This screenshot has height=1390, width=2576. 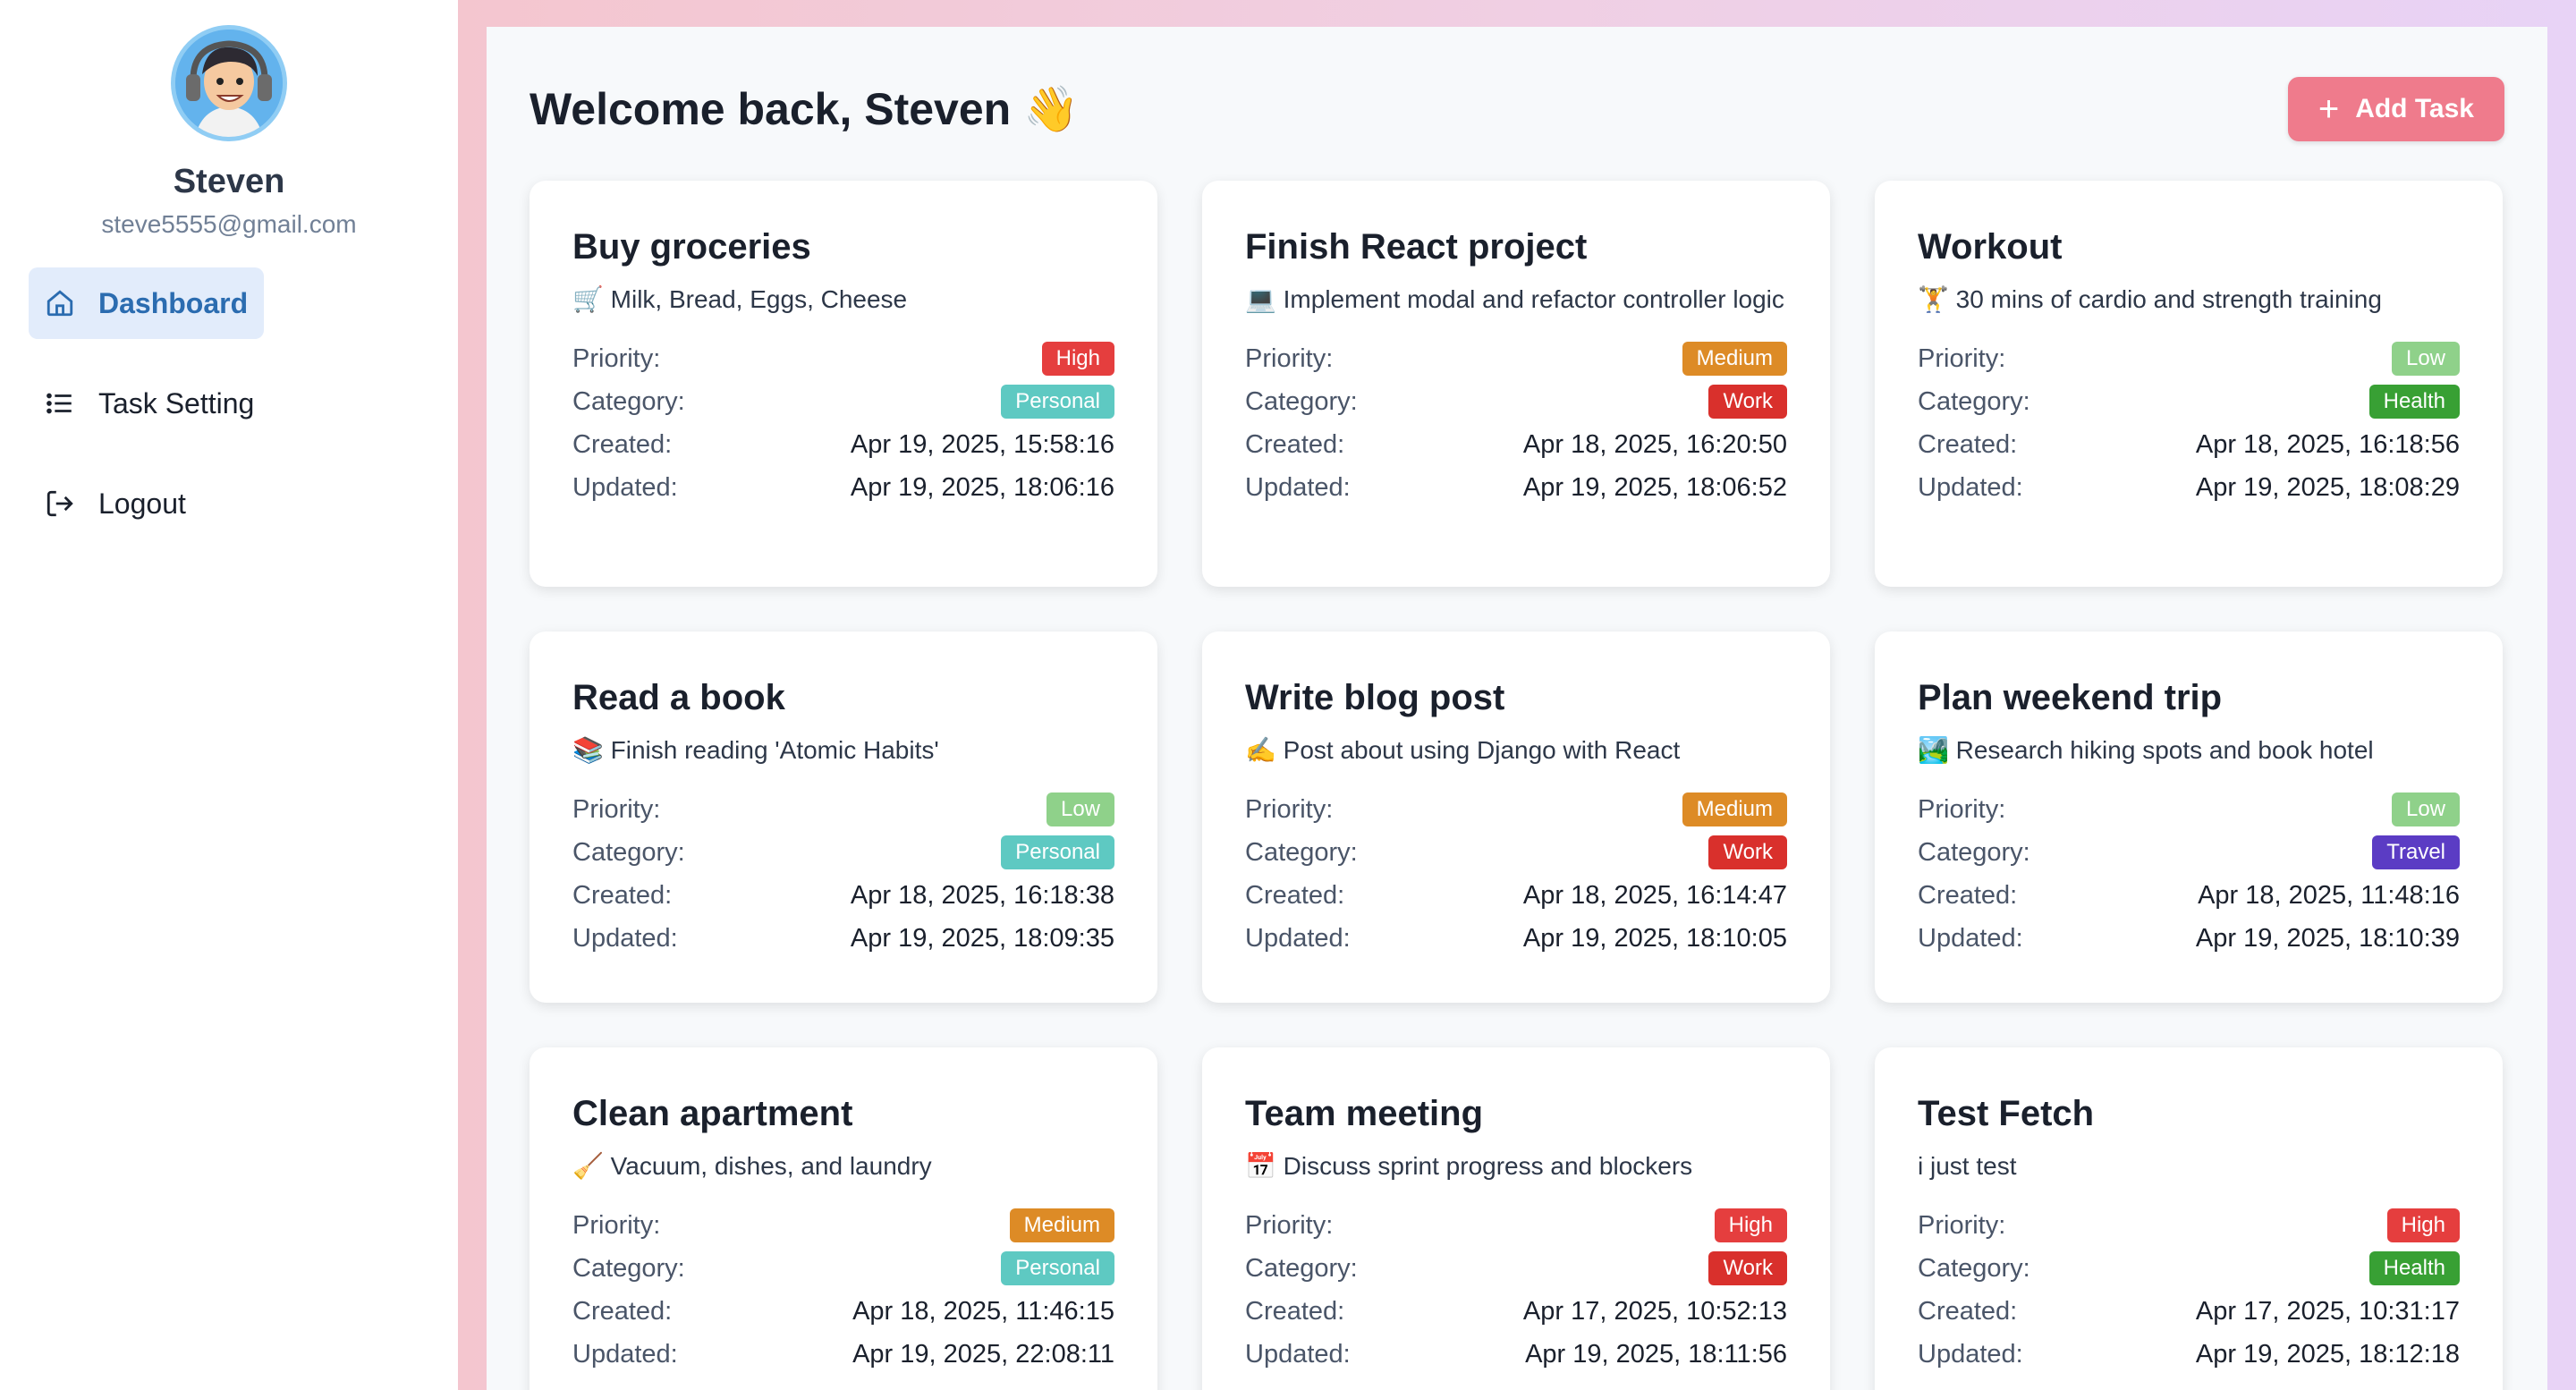 I want to click on task-title: Buy groceries, so click(x=691, y=247).